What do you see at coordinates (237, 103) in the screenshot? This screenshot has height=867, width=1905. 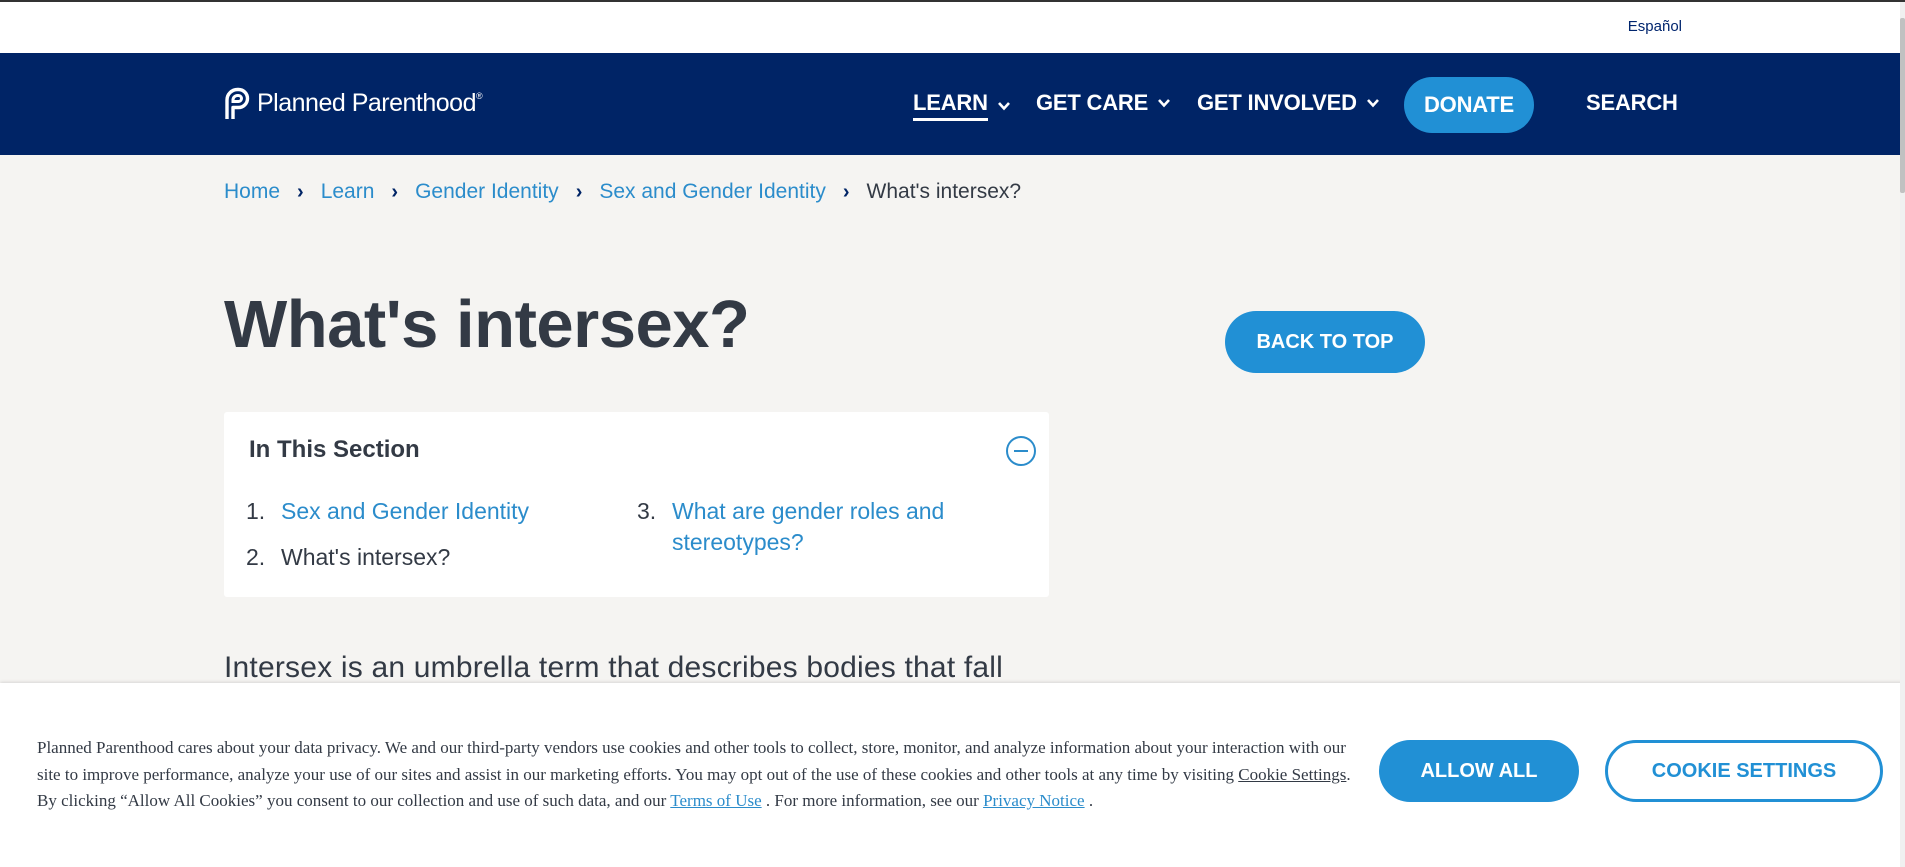 I see `logo-icon` at bounding box center [237, 103].